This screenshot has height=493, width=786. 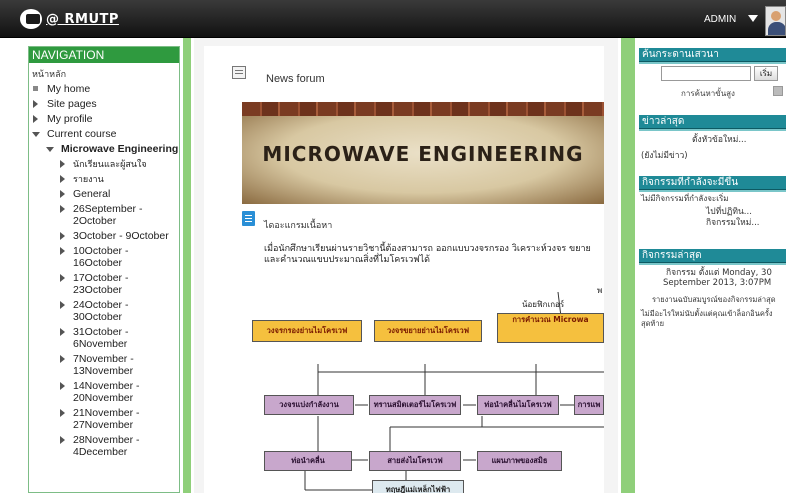 What do you see at coordinates (518, 405) in the screenshot?
I see `diagram-box-waveguide-mw: ท่อนำคลื่นไมโครเวฟ` at bounding box center [518, 405].